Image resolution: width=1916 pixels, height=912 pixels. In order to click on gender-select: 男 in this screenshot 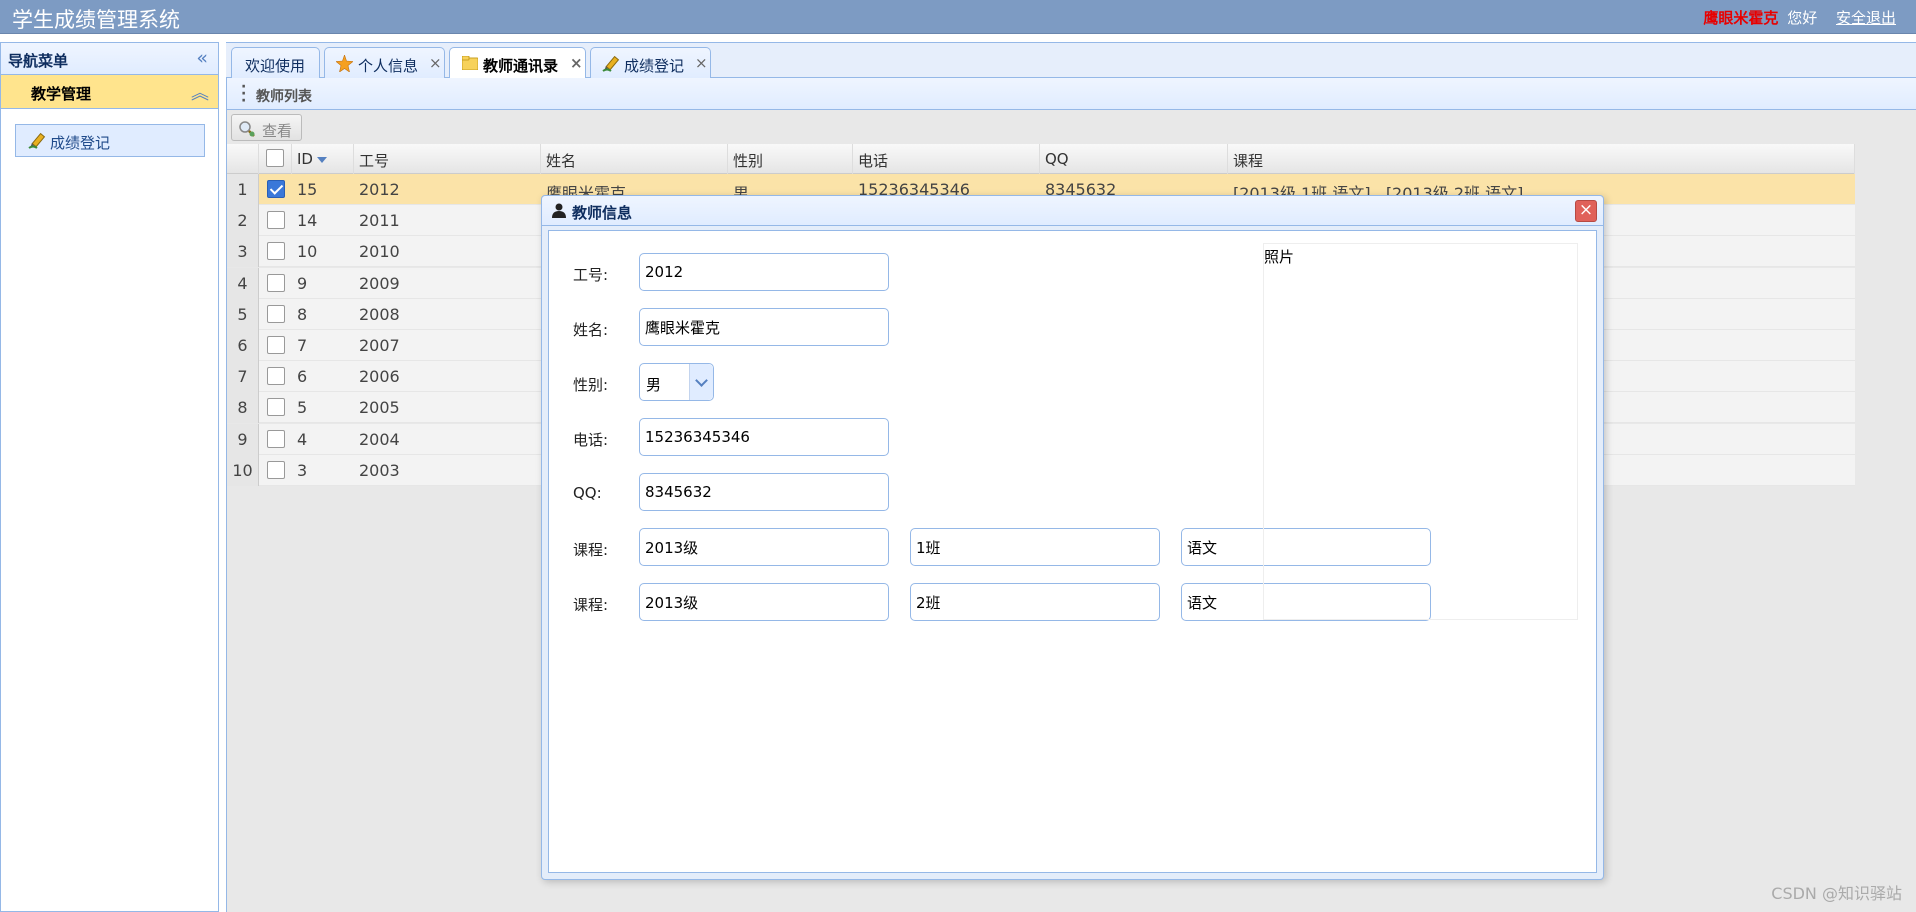, I will do `click(676, 382)`.